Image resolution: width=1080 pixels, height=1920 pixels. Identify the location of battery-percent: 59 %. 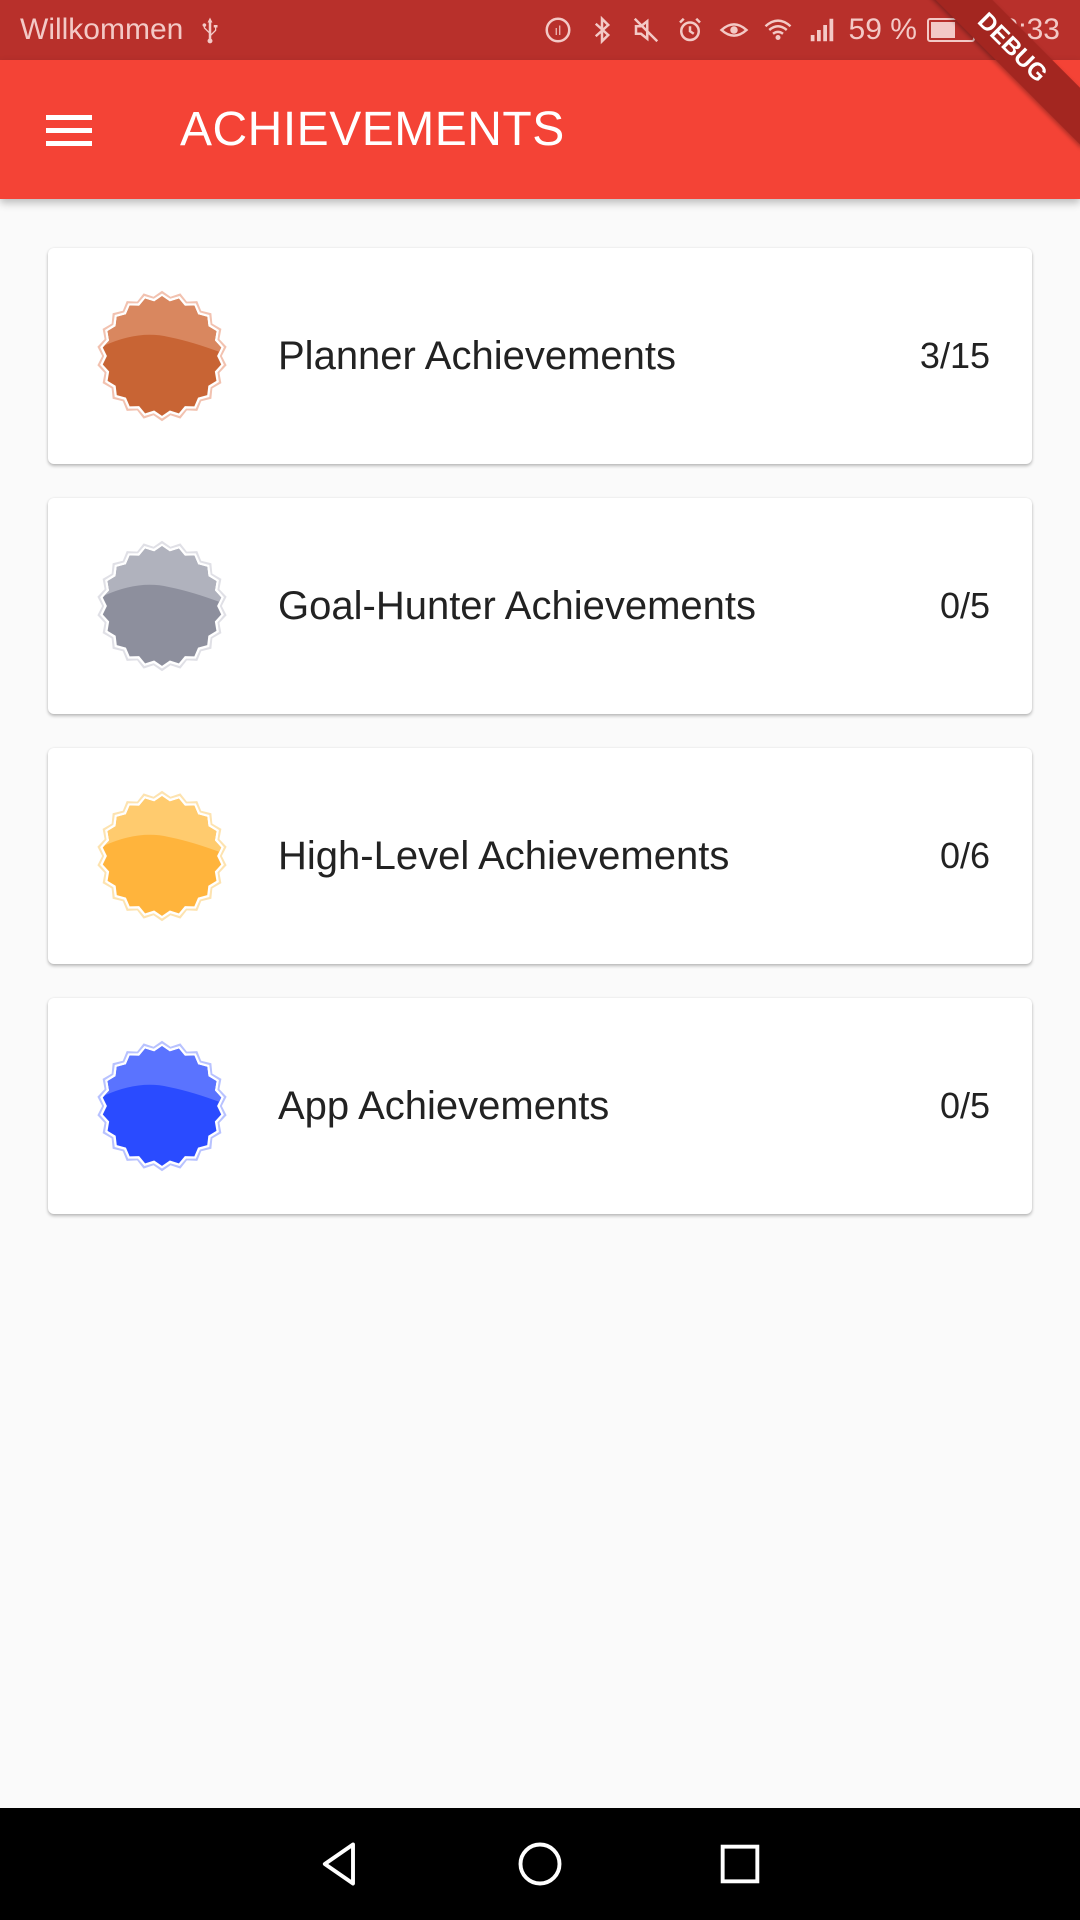
(882, 29).